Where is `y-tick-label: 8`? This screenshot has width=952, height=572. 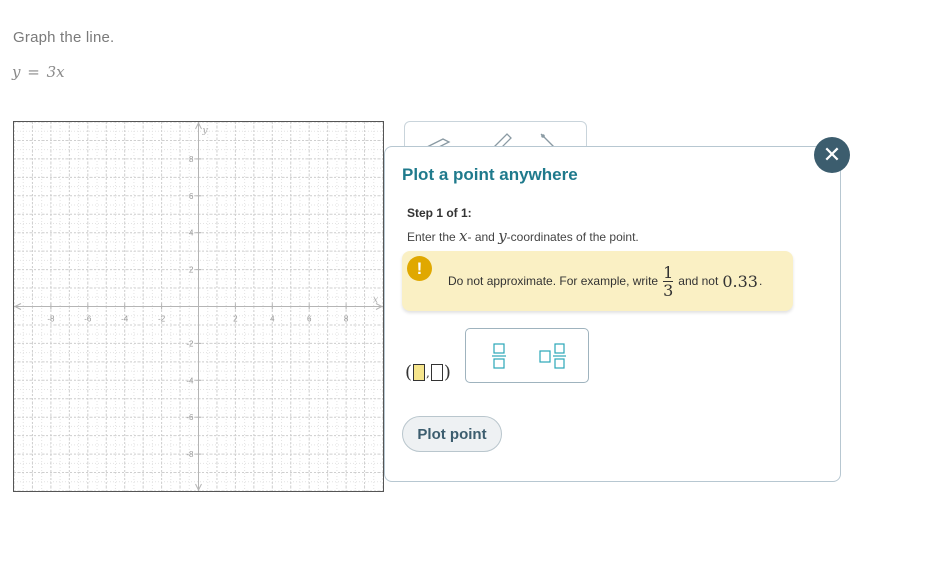 y-tick-label: 8 is located at coordinates (191, 159).